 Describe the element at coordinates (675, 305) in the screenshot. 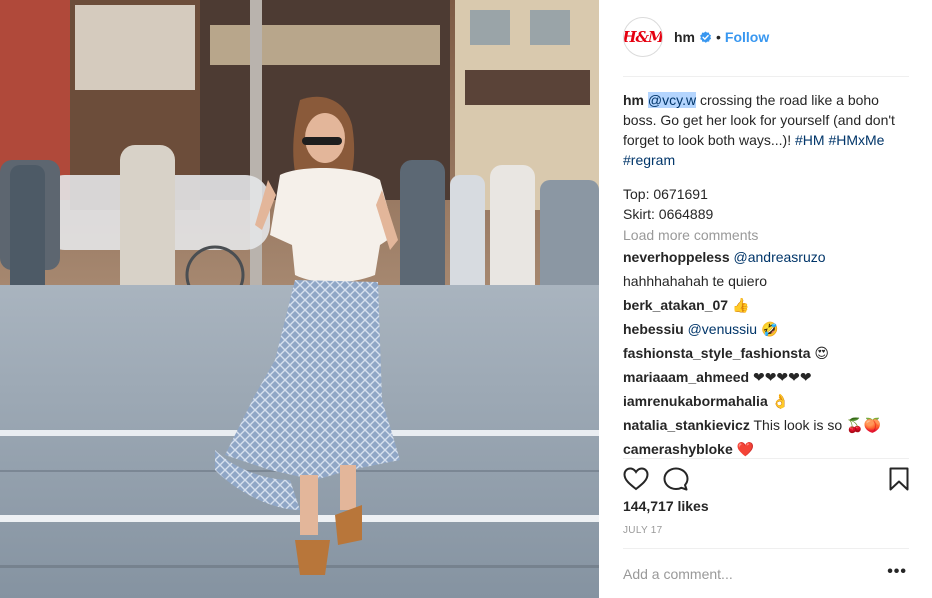

I see `comment-username: berk_atakan_07` at that location.